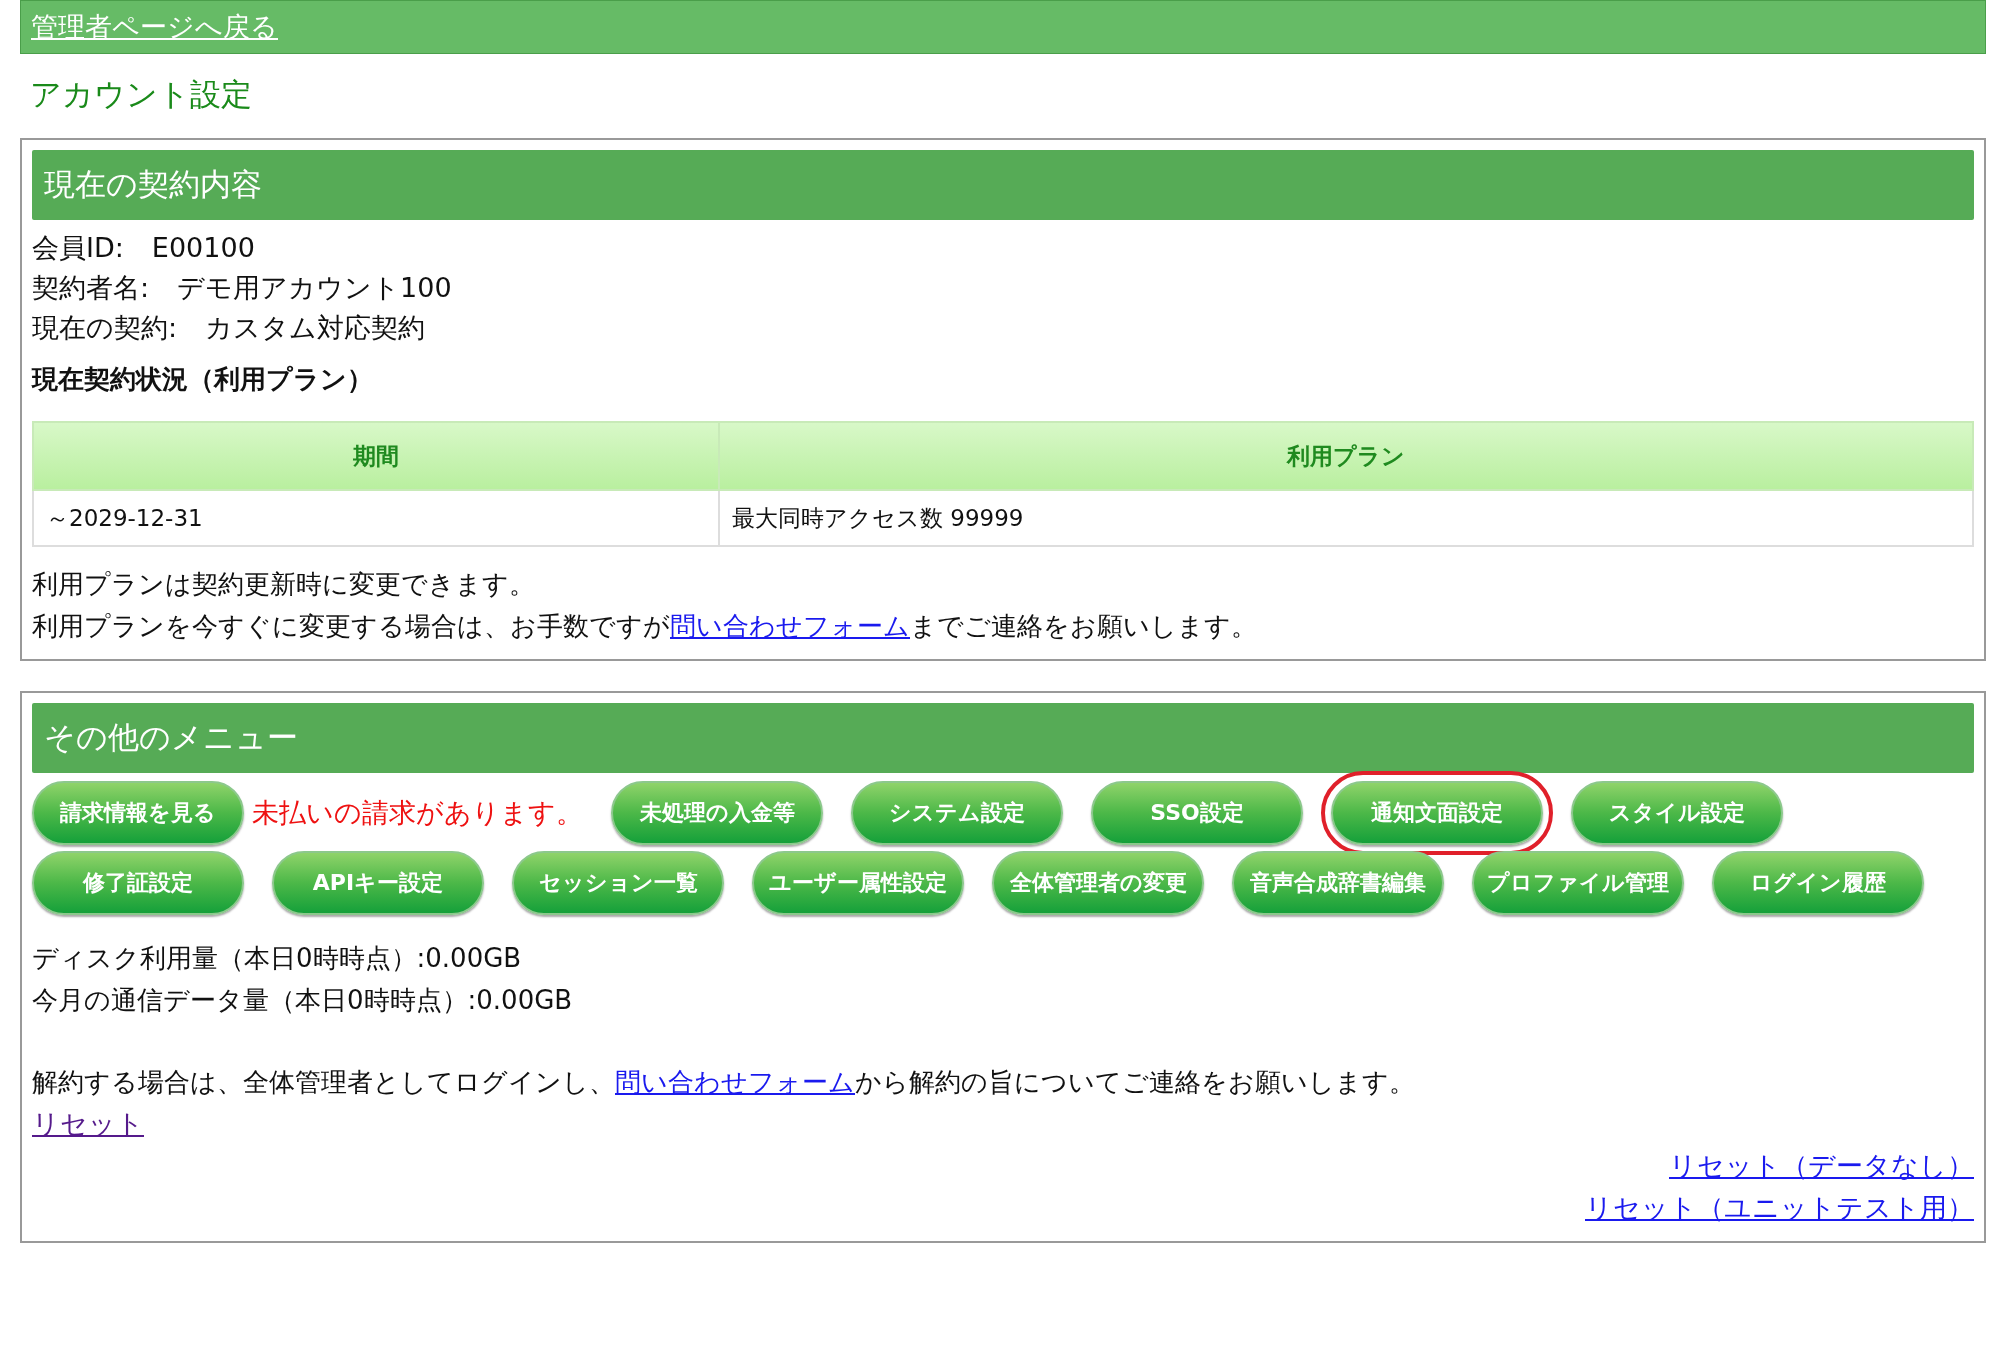 The height and width of the screenshot is (1358, 2006). What do you see at coordinates (1098, 883) in the screenshot?
I see `menu-button: 全体管理者の変更` at bounding box center [1098, 883].